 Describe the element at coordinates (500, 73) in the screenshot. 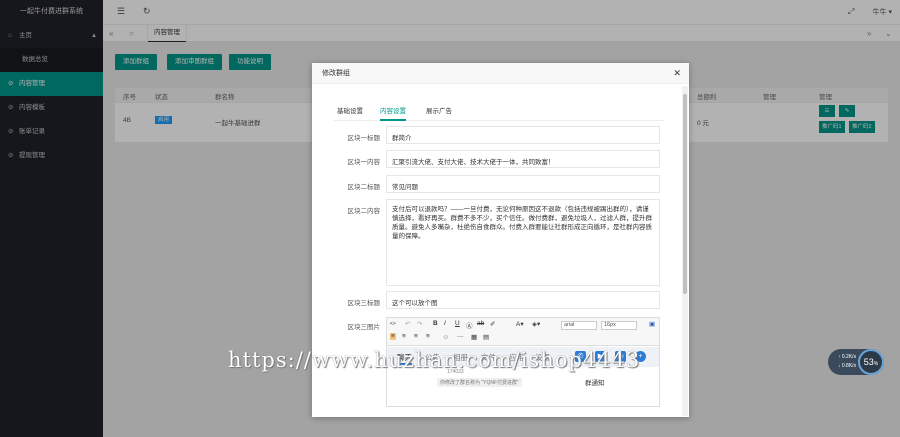

I see `dialog-title-bar: 修改群组 ✕` at that location.